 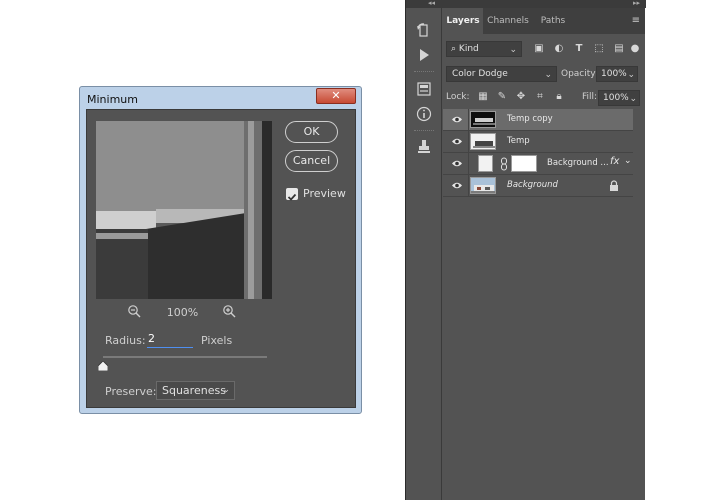 What do you see at coordinates (424, 55) in the screenshot?
I see `play-actions-icon` at bounding box center [424, 55].